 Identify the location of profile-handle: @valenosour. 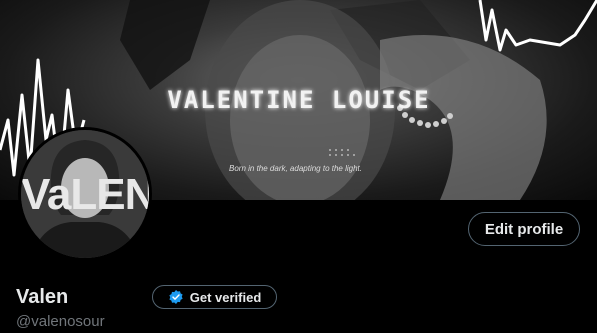
(60, 321).